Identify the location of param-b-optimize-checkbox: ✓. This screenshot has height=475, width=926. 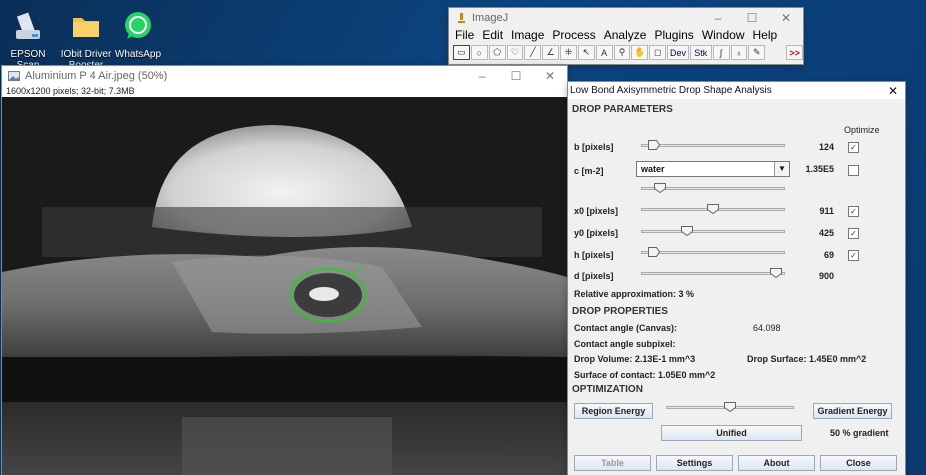
(853, 147).